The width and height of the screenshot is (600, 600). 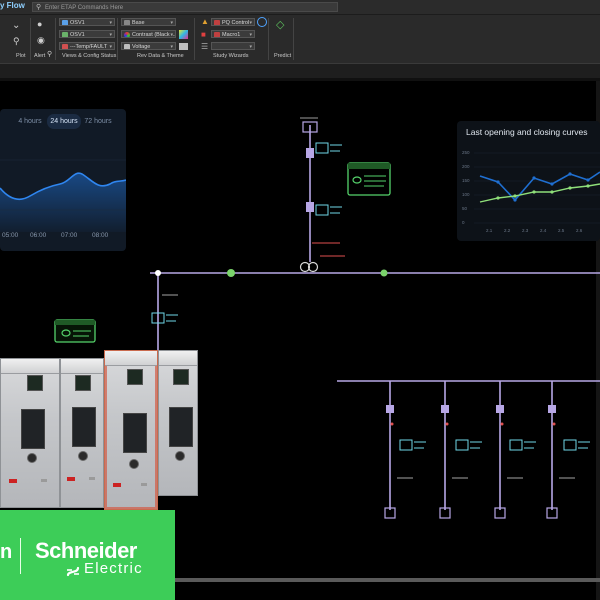 I want to click on x-tick: 2.6, so click(x=579, y=230).